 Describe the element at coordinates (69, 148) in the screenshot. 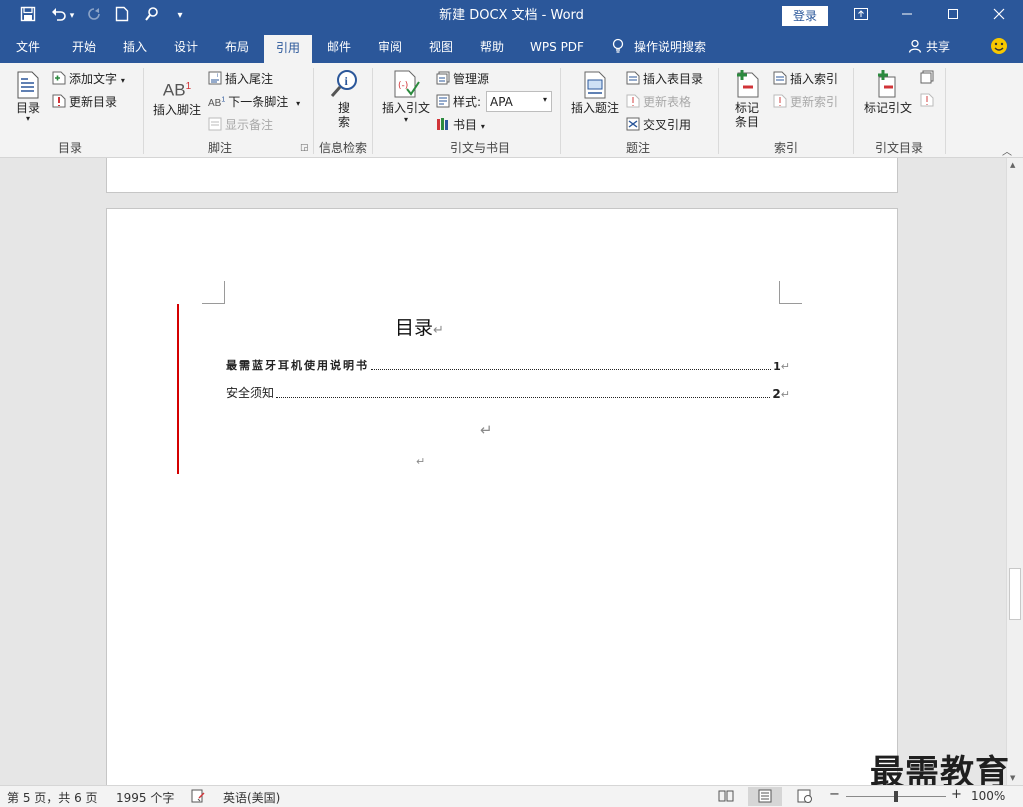

I see `toc-group-label: 目录` at that location.